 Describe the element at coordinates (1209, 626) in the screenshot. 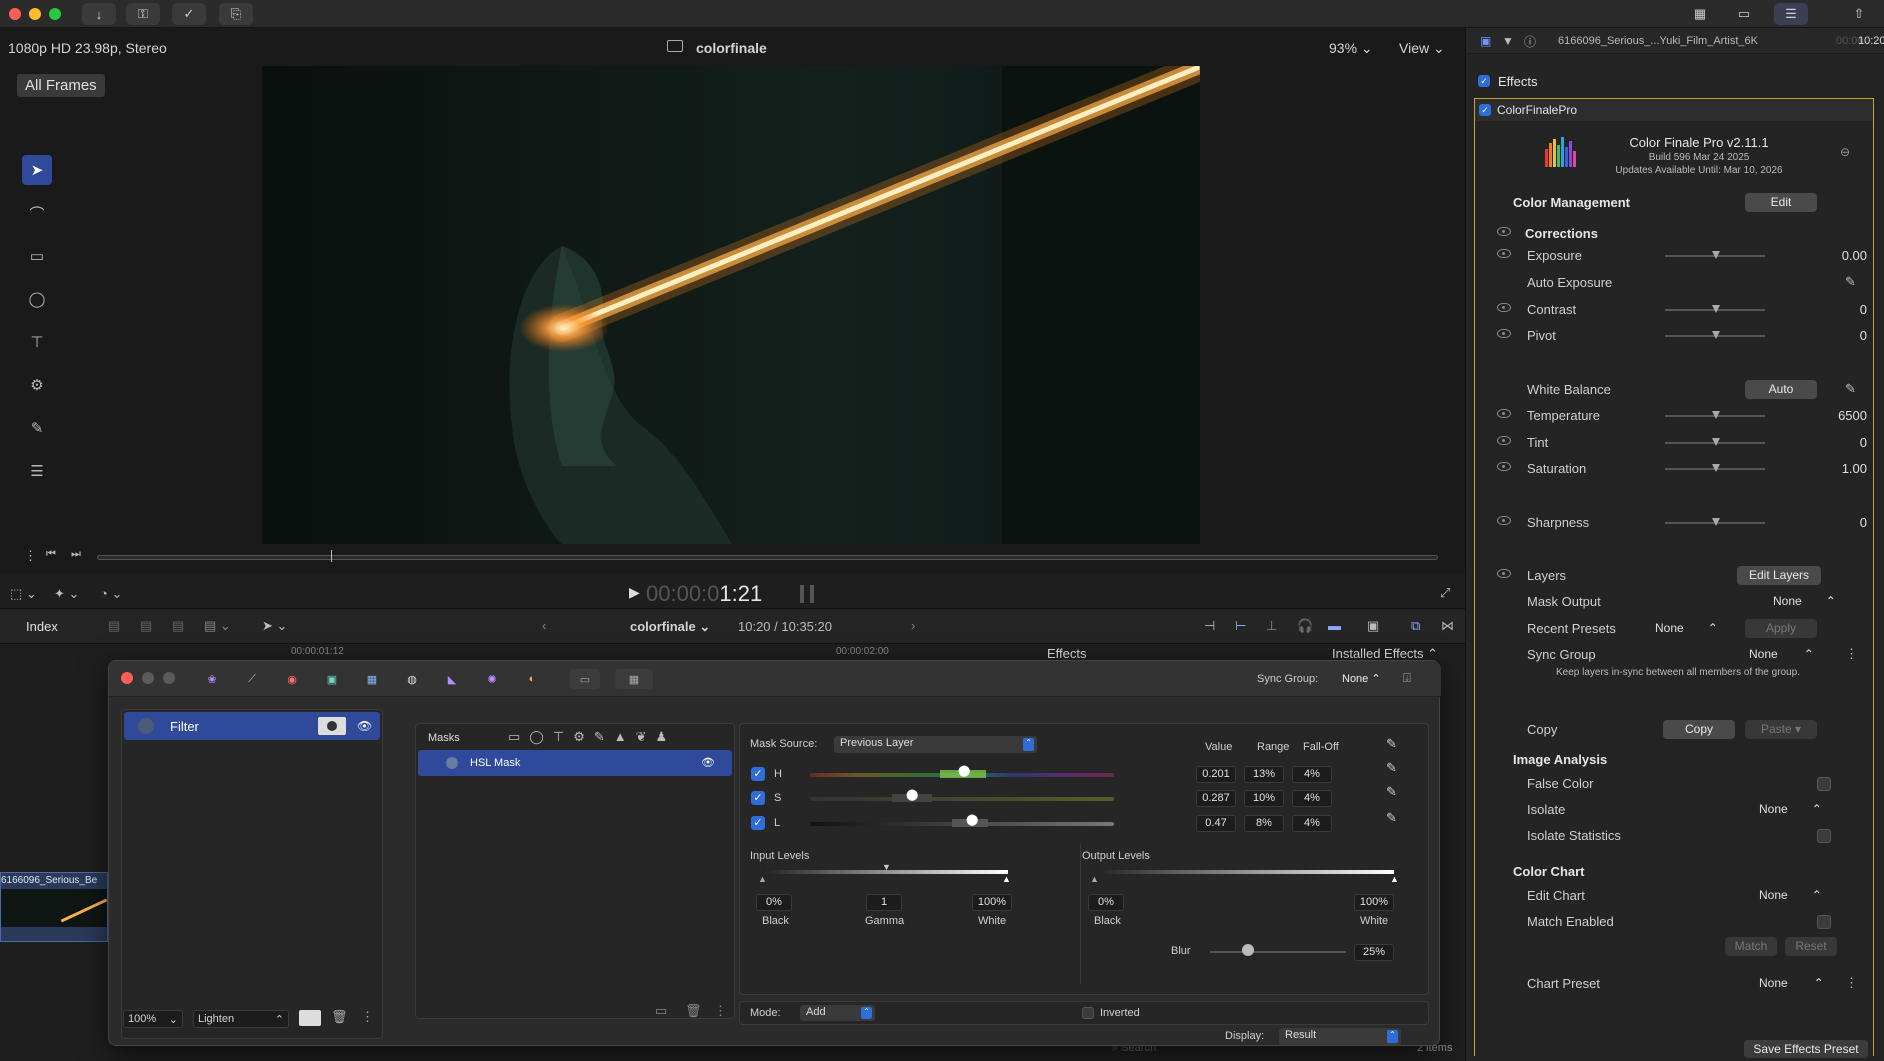

I see `zoom-out-icon: ⊣` at that location.